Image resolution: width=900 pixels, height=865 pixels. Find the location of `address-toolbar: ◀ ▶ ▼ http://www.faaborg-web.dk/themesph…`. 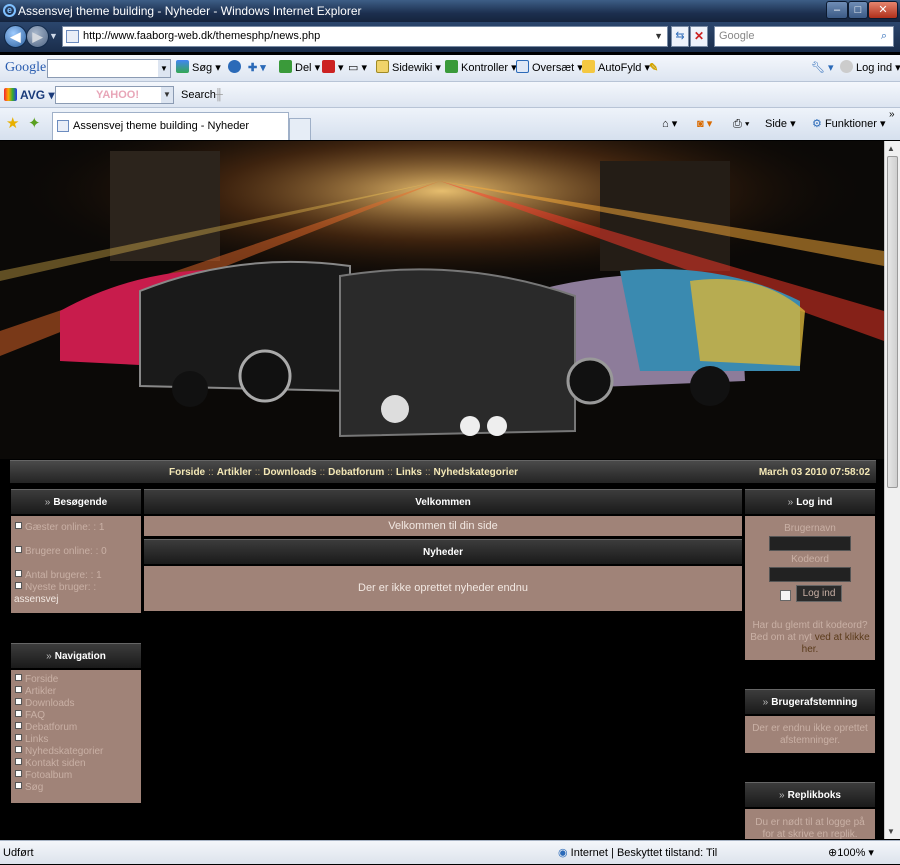

address-toolbar: ◀ ▶ ▼ http://www.faaborg-web.dk/themesph… is located at coordinates (450, 37).